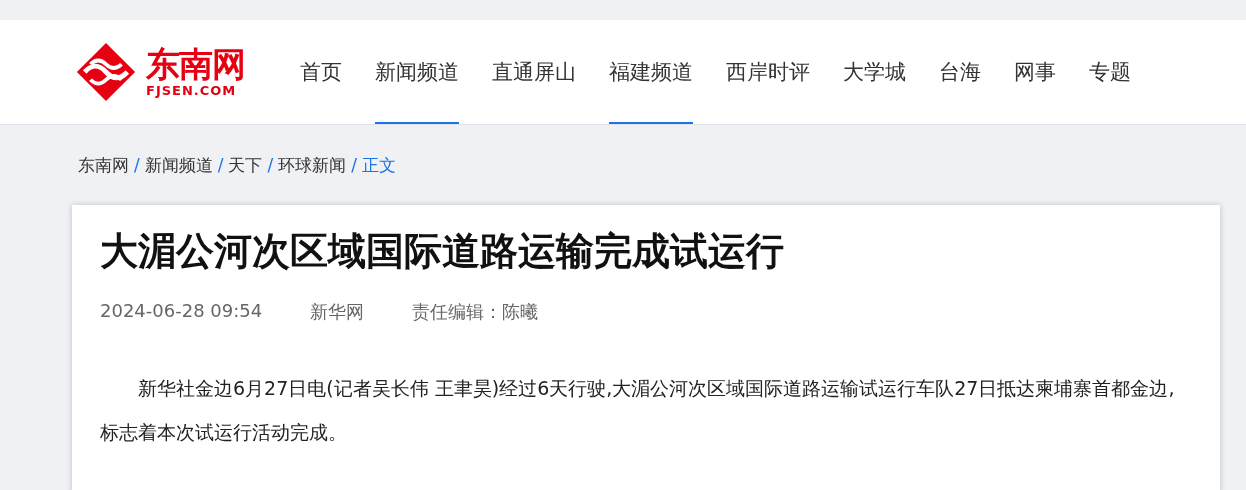  I want to click on nav-link: 福建频道, so click(651, 72).